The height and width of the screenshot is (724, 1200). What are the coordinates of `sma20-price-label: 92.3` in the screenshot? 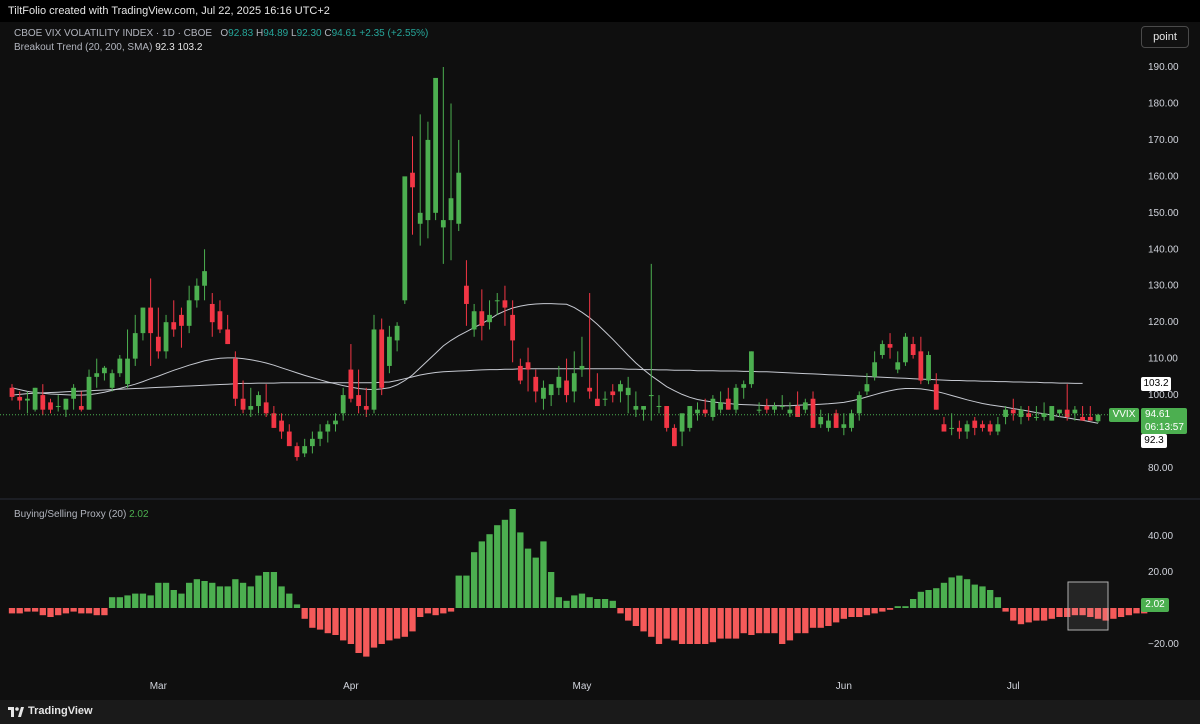 It's located at (1154, 441).